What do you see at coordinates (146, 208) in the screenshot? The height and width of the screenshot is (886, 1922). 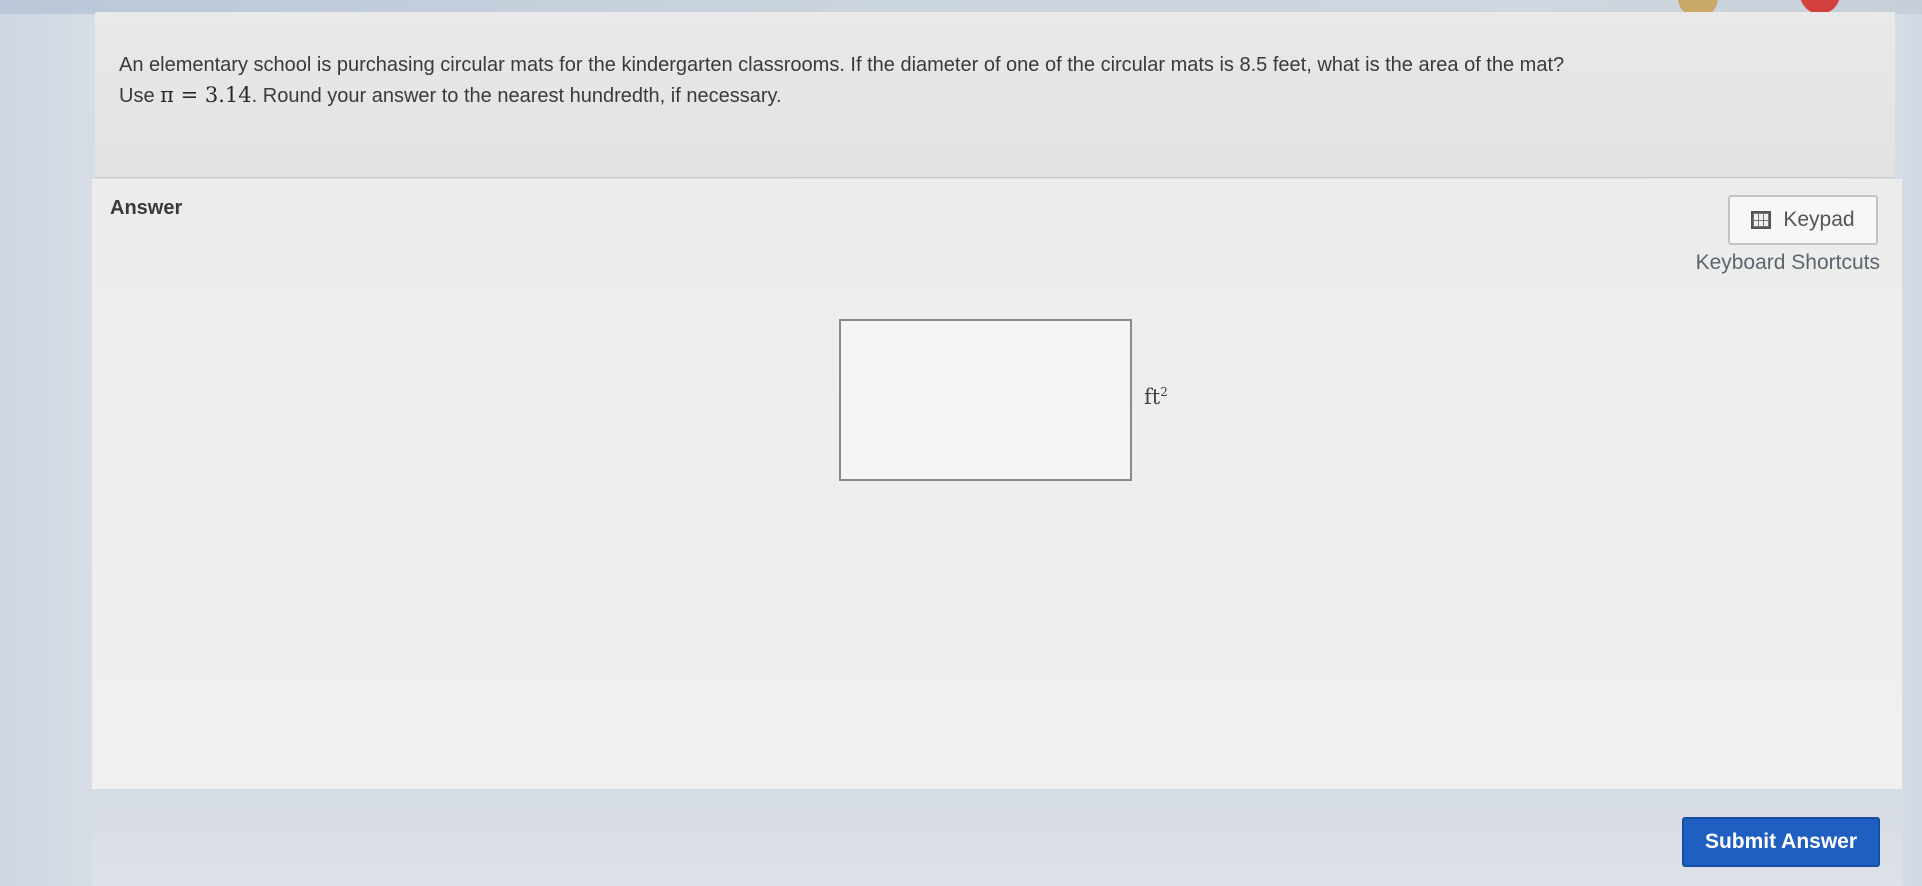 I see `answer-label: Answer` at bounding box center [146, 208].